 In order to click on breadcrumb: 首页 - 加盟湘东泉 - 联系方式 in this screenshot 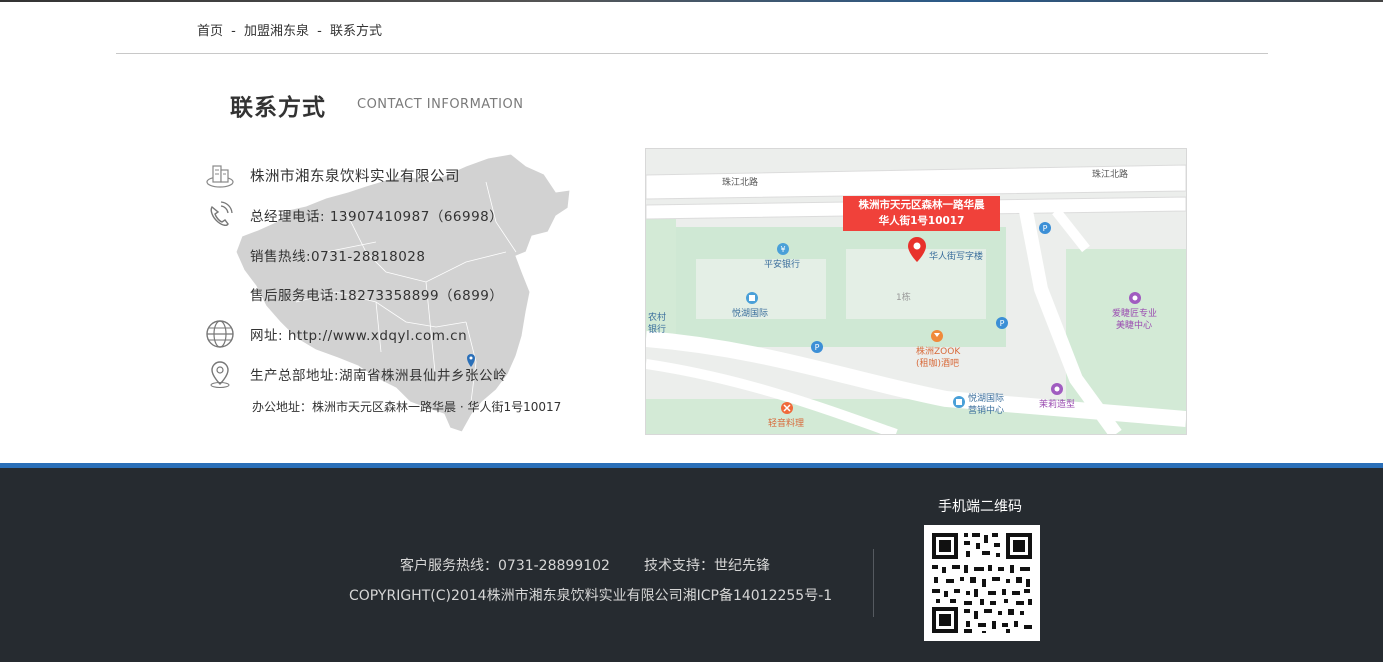, I will do `click(289, 29)`.